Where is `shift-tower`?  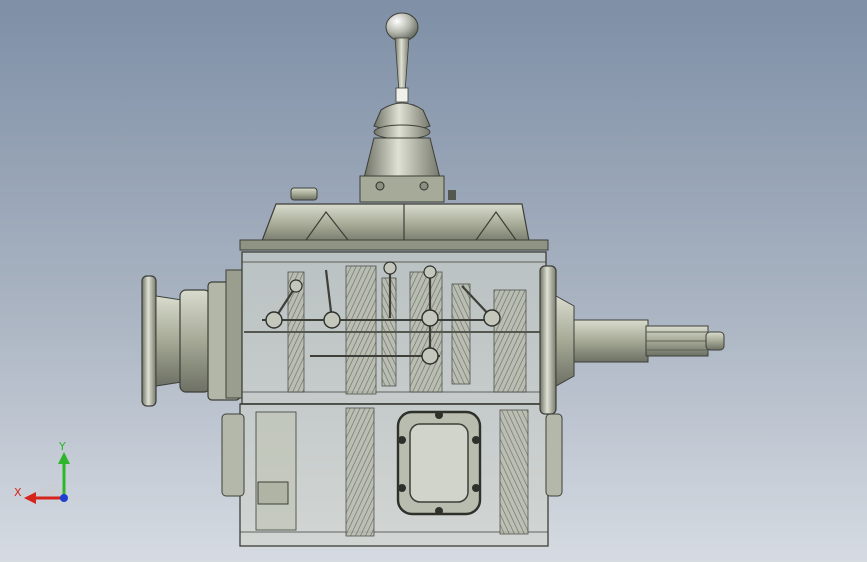 shift-tower is located at coordinates (402, 158).